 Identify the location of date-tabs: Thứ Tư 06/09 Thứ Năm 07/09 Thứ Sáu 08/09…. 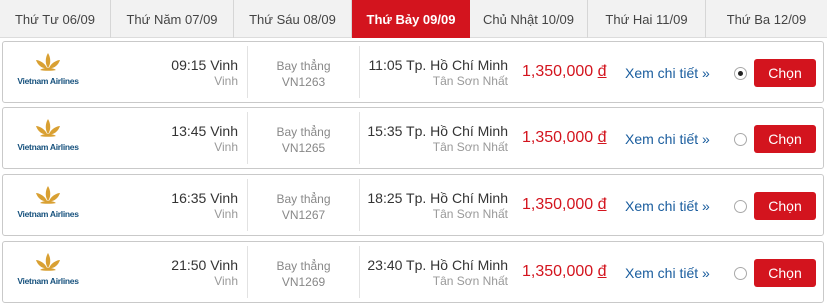
(413, 19).